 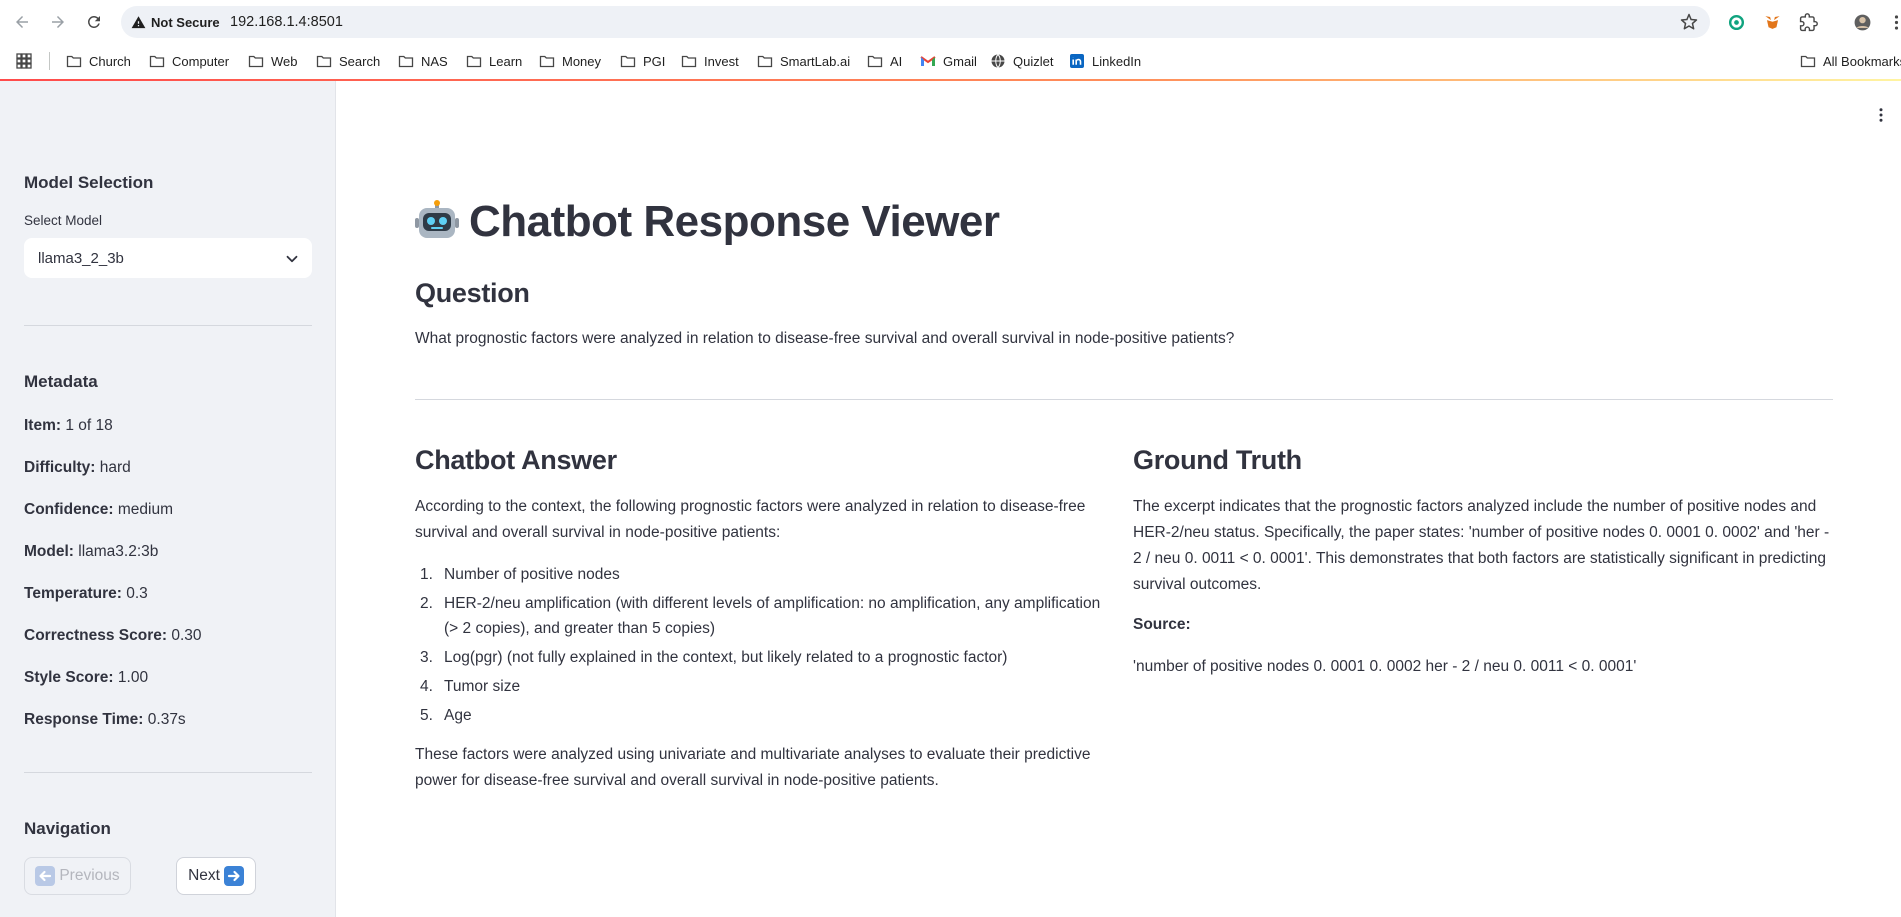 What do you see at coordinates (1893, 22) in the screenshot?
I see `browser-menu-button` at bounding box center [1893, 22].